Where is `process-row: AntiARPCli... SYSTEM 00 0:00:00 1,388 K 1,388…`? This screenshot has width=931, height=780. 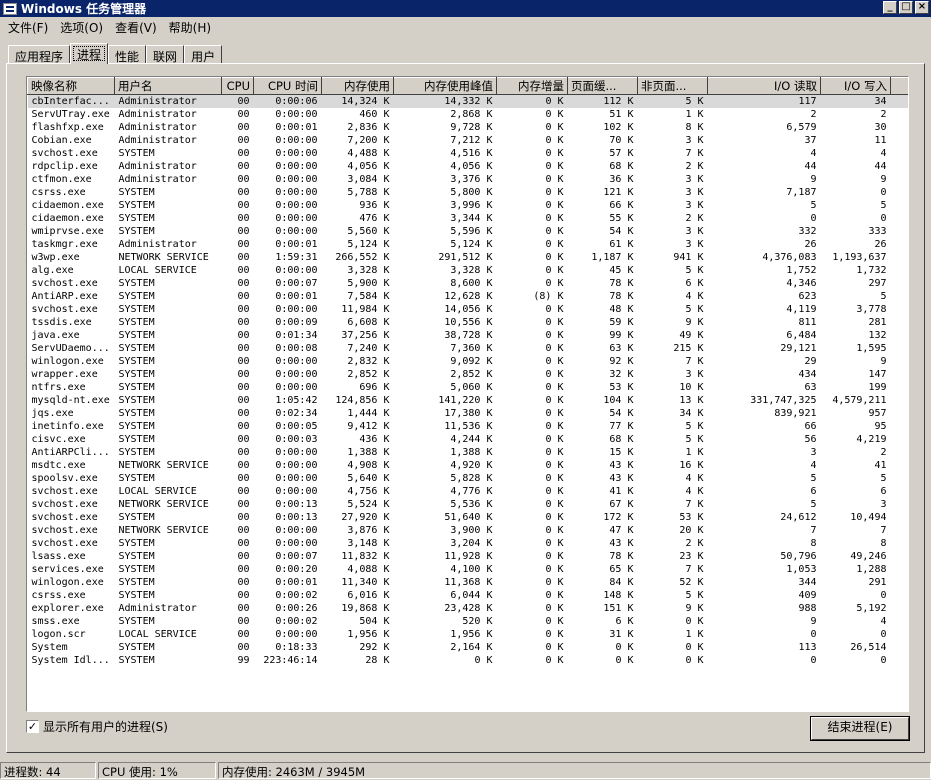 process-row: AntiARPCli... SYSTEM 00 0:00:00 1,388 K 1,388… is located at coordinates (468, 452).